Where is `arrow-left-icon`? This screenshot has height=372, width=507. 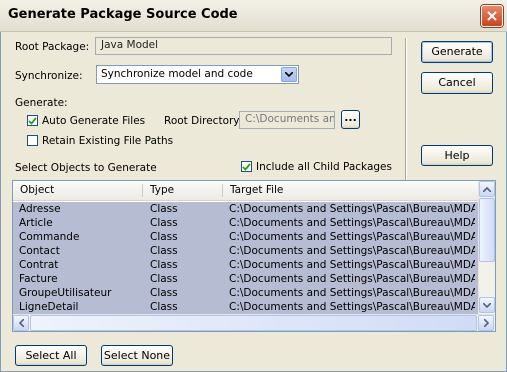
arrow-left-icon is located at coordinates (21, 323).